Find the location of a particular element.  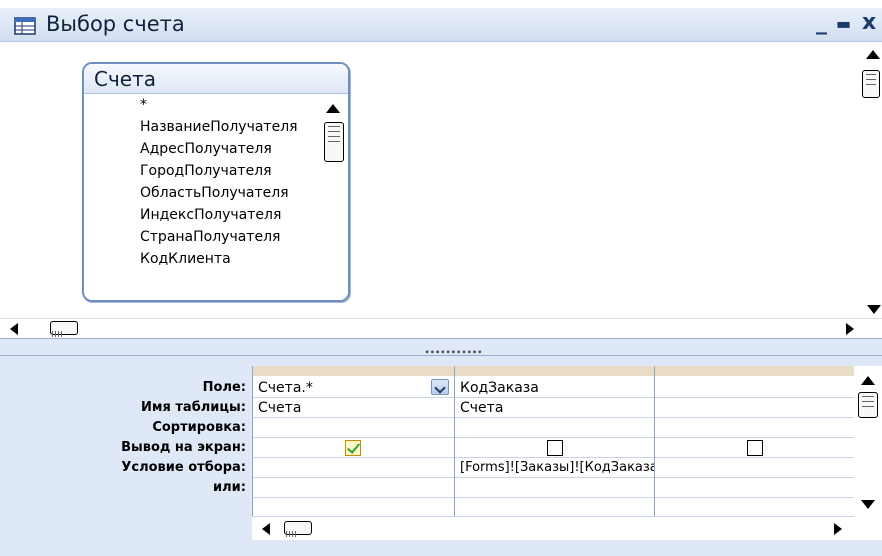

pane-splitter: ∙∙∙∙∙∙∙∙∙∙∙ is located at coordinates (441, 348).